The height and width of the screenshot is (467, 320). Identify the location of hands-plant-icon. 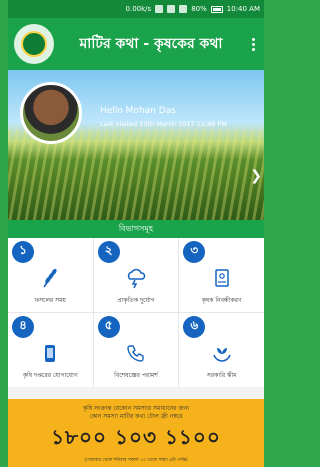
(221, 355).